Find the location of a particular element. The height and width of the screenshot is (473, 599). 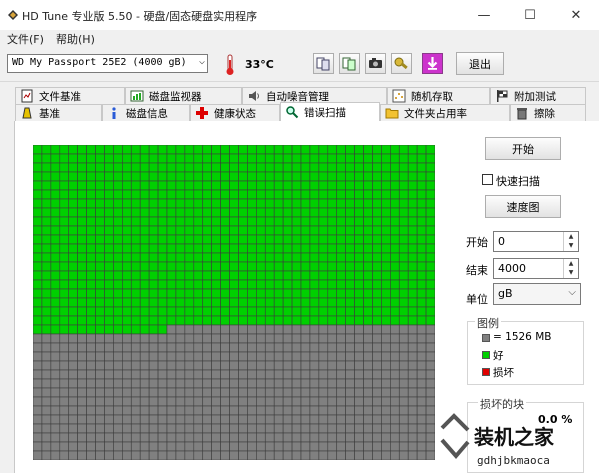

copy-info-button is located at coordinates (323, 63).